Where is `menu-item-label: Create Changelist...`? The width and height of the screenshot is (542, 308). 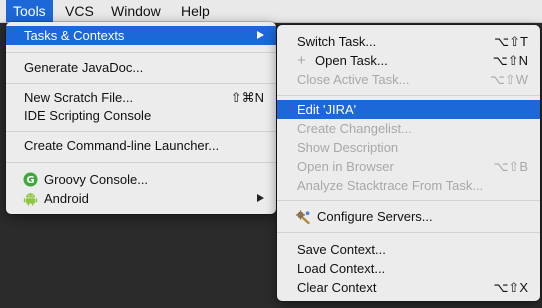 menu-item-label: Create Changelist... is located at coordinates (354, 128).